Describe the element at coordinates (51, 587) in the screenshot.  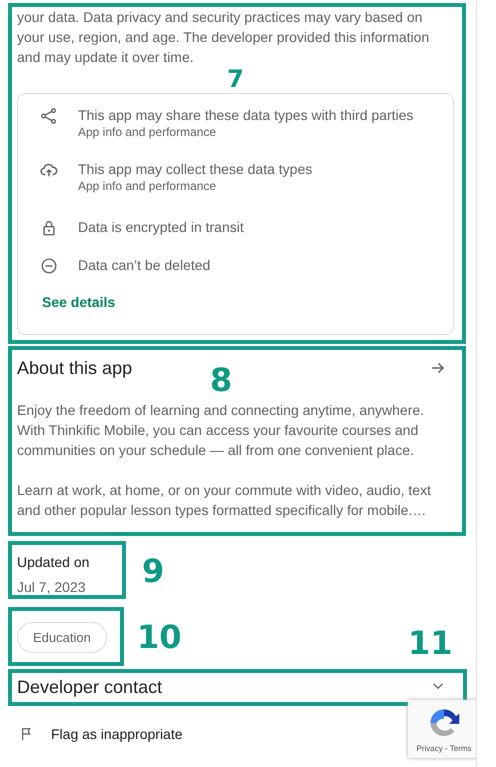
I see `updated-date: Jul 7, 2023` at that location.